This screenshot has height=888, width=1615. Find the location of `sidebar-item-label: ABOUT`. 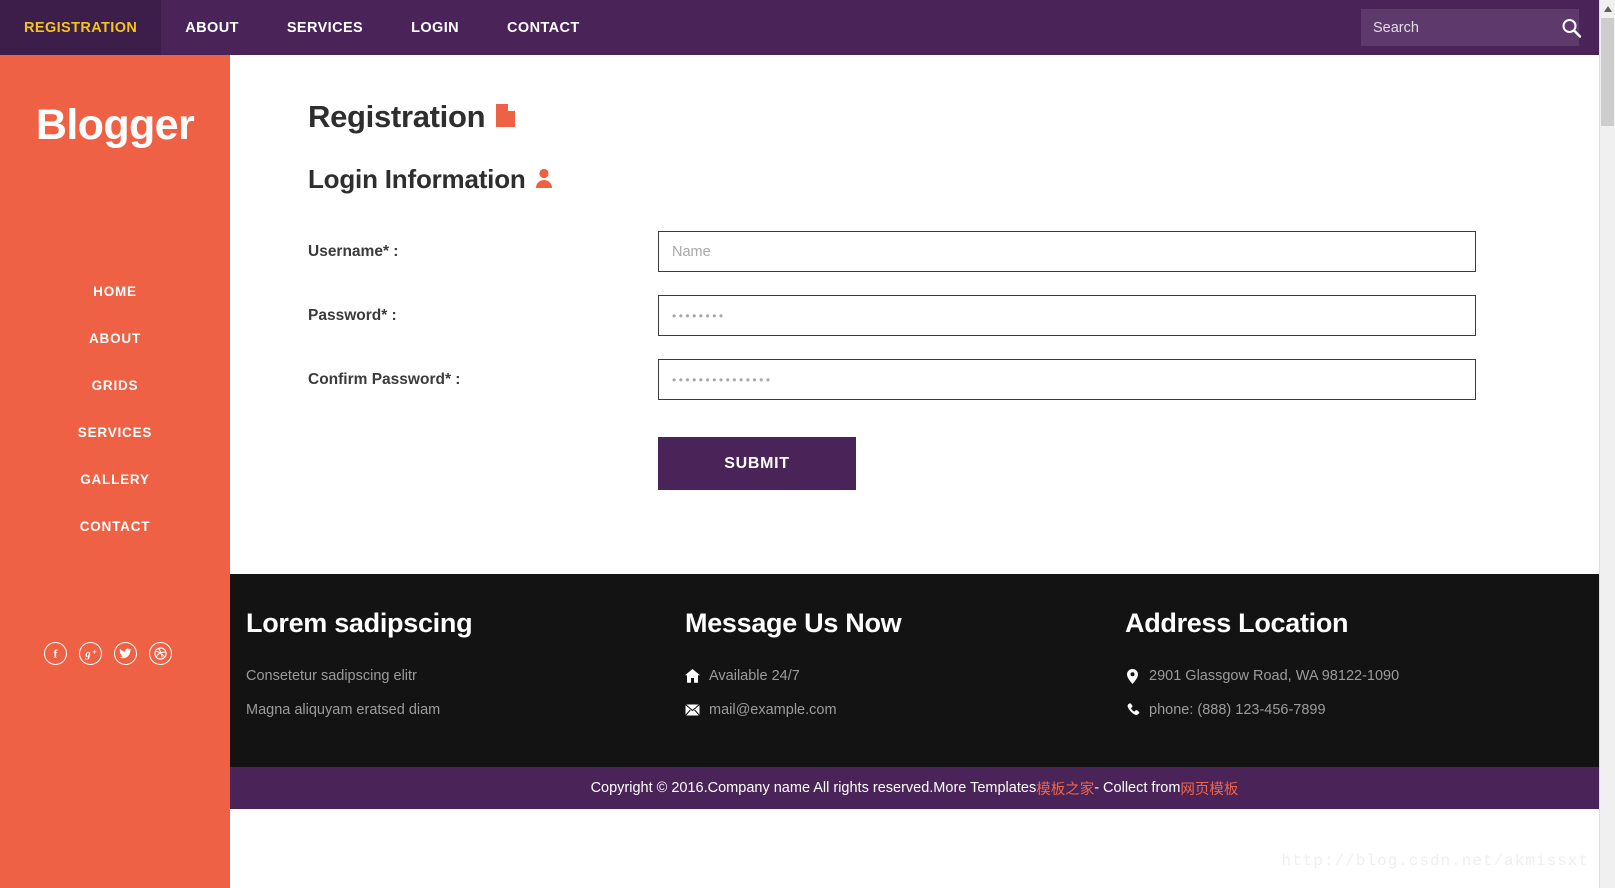

sidebar-item-label: ABOUT is located at coordinates (115, 338).